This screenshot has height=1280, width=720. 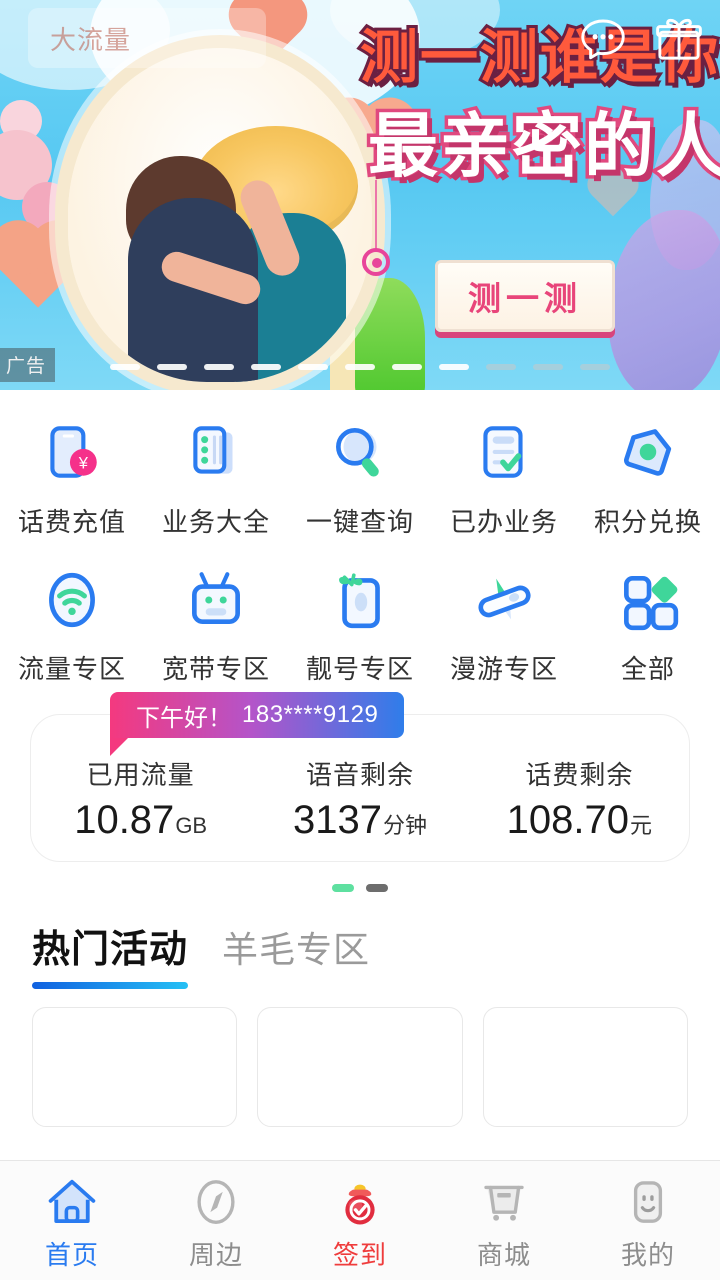 What do you see at coordinates (360, 1204) in the screenshot?
I see `money-bag-check-icon` at bounding box center [360, 1204].